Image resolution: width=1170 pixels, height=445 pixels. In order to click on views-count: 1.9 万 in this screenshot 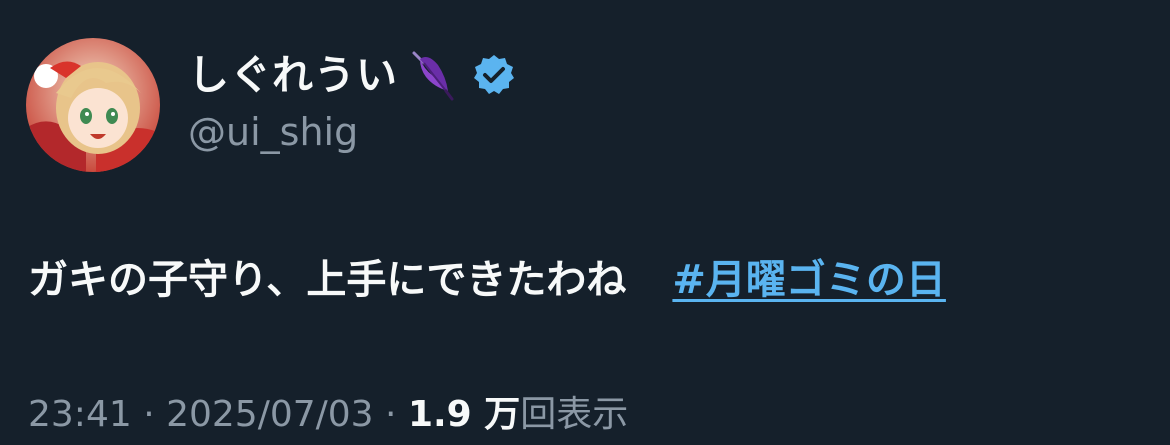, I will do `click(464, 414)`.